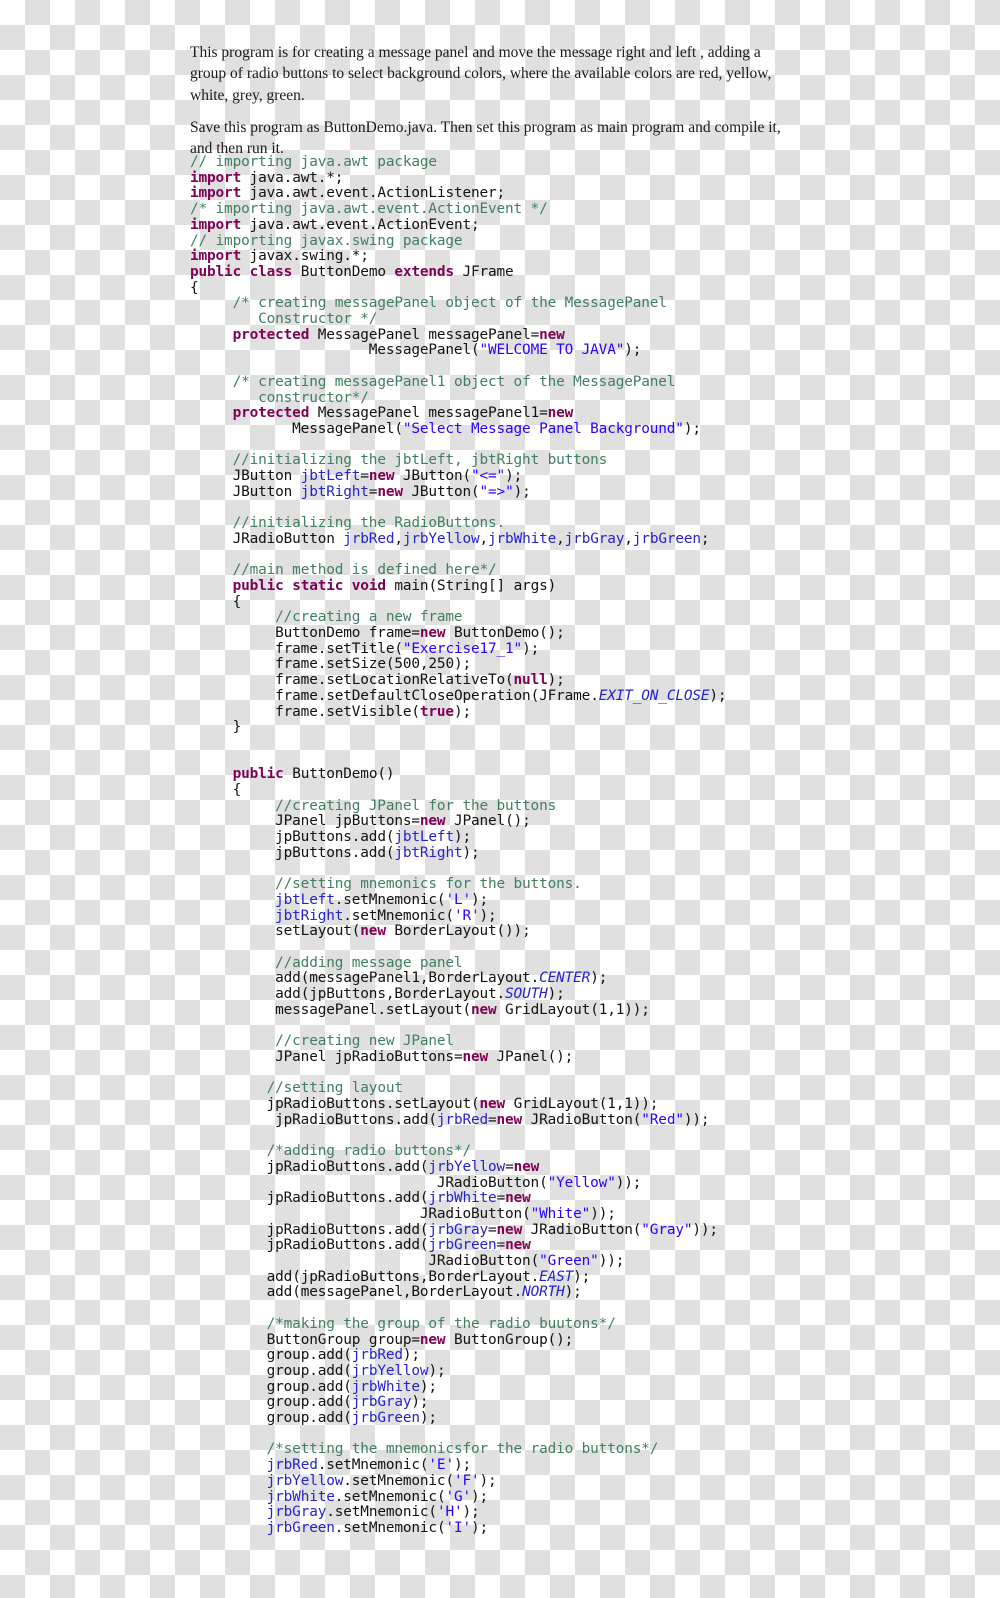  What do you see at coordinates (279, 256) in the screenshot?
I see `code-line: import javax.swing.*;` at bounding box center [279, 256].